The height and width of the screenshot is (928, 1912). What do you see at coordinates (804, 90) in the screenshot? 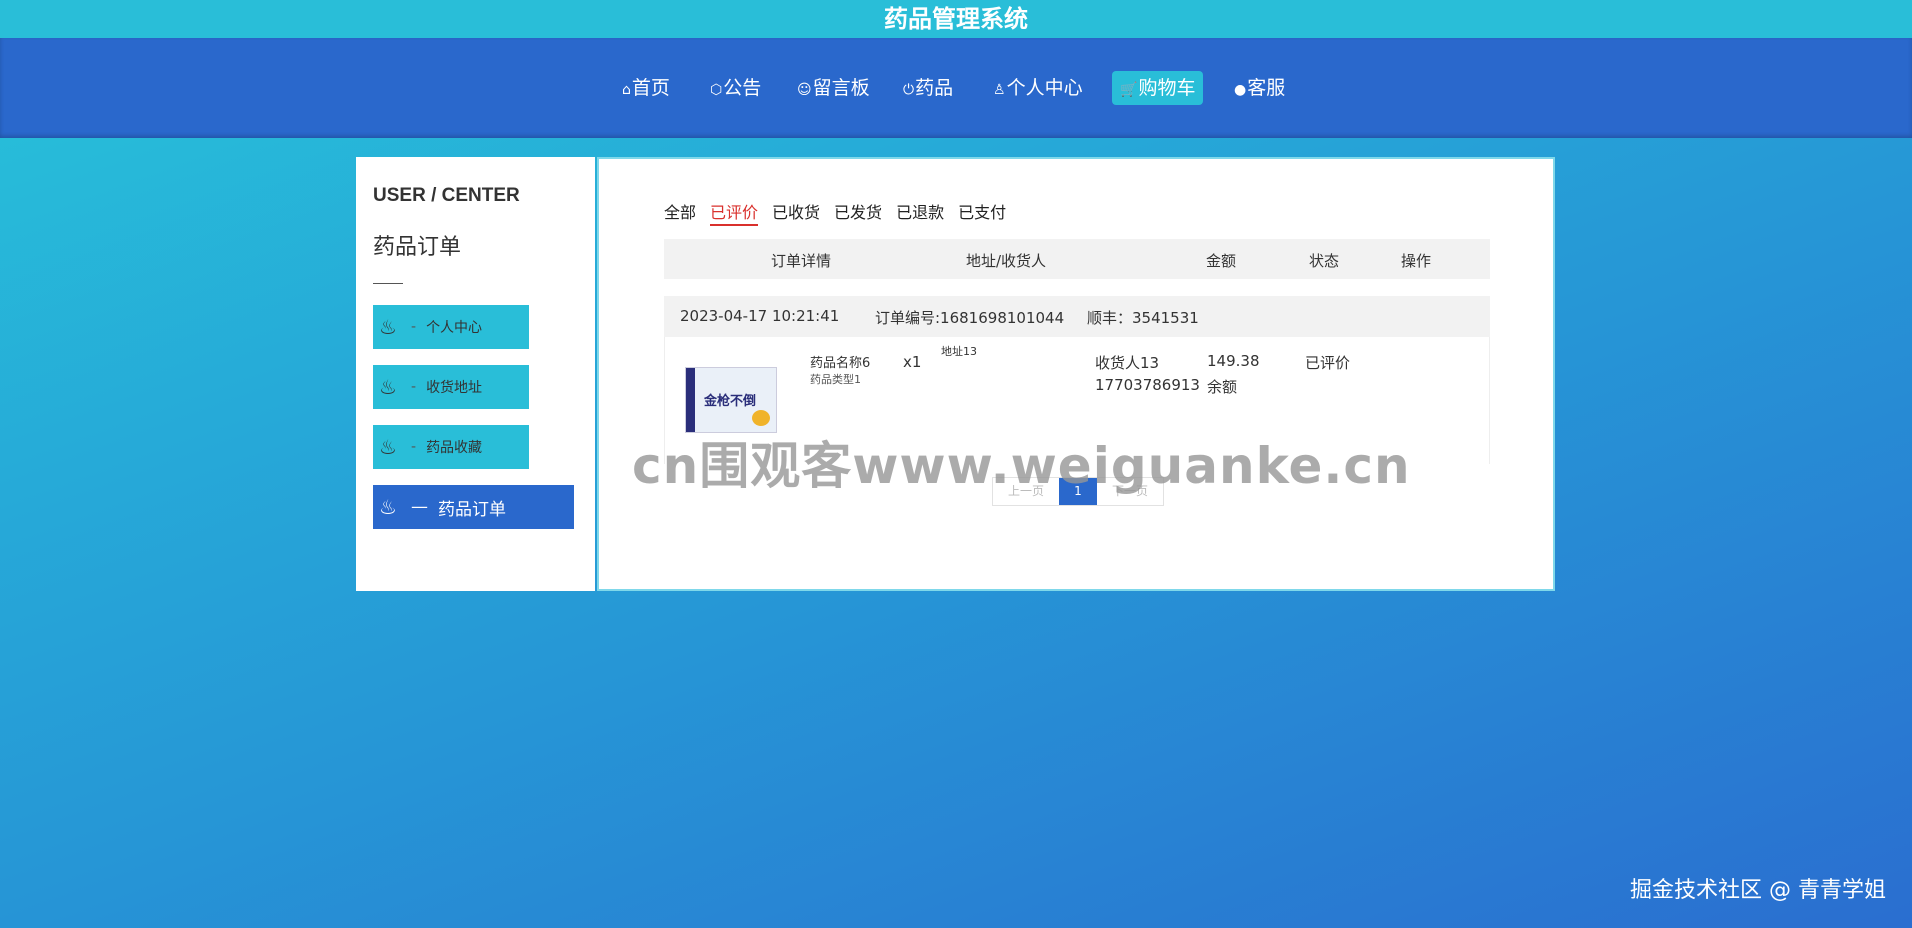
I see `smile-icon: ☺` at bounding box center [804, 90].